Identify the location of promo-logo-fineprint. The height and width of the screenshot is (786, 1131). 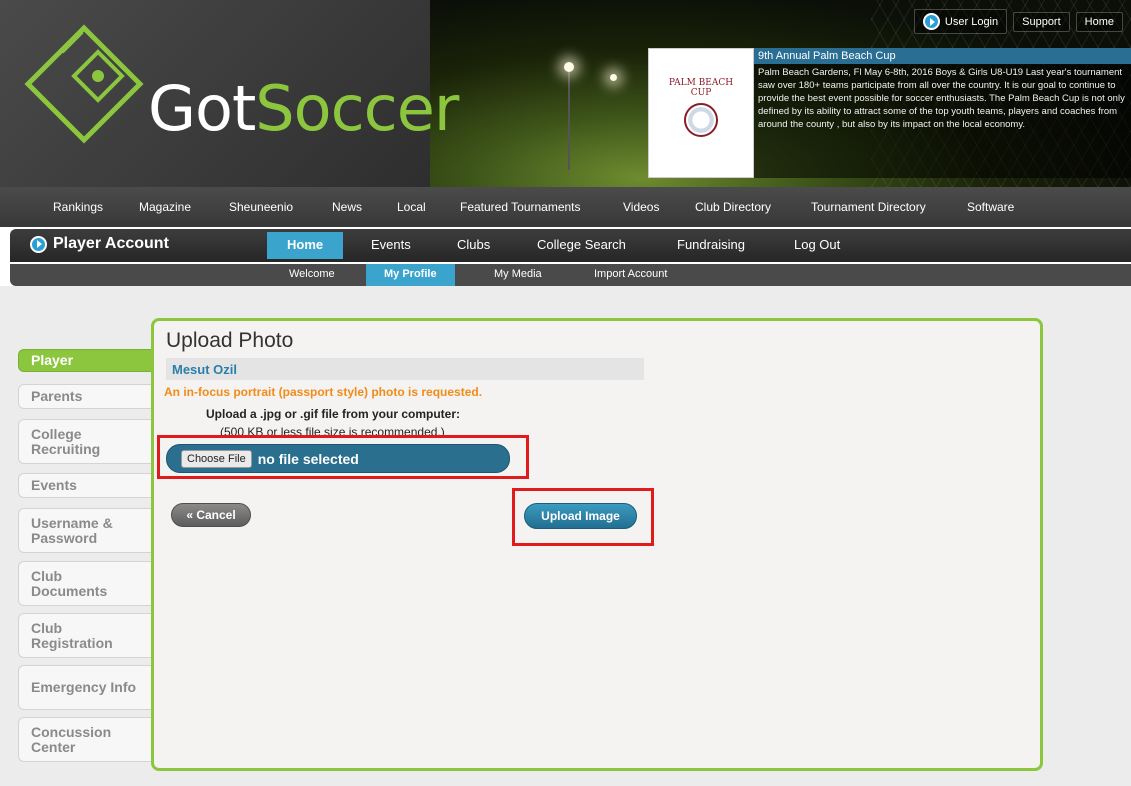
(700, 144).